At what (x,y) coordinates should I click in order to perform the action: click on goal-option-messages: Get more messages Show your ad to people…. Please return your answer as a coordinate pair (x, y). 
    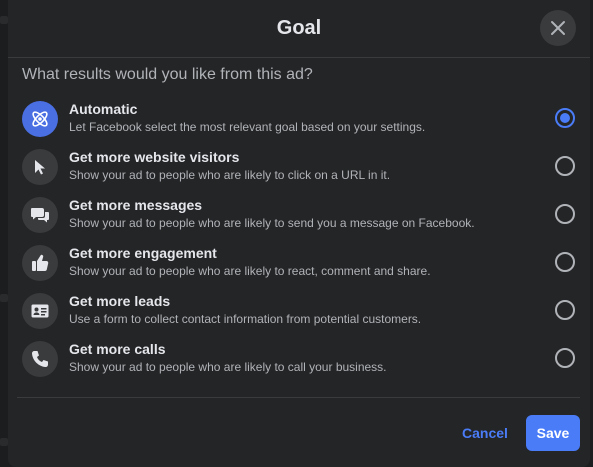
    Looking at the image, I should click on (302, 217).